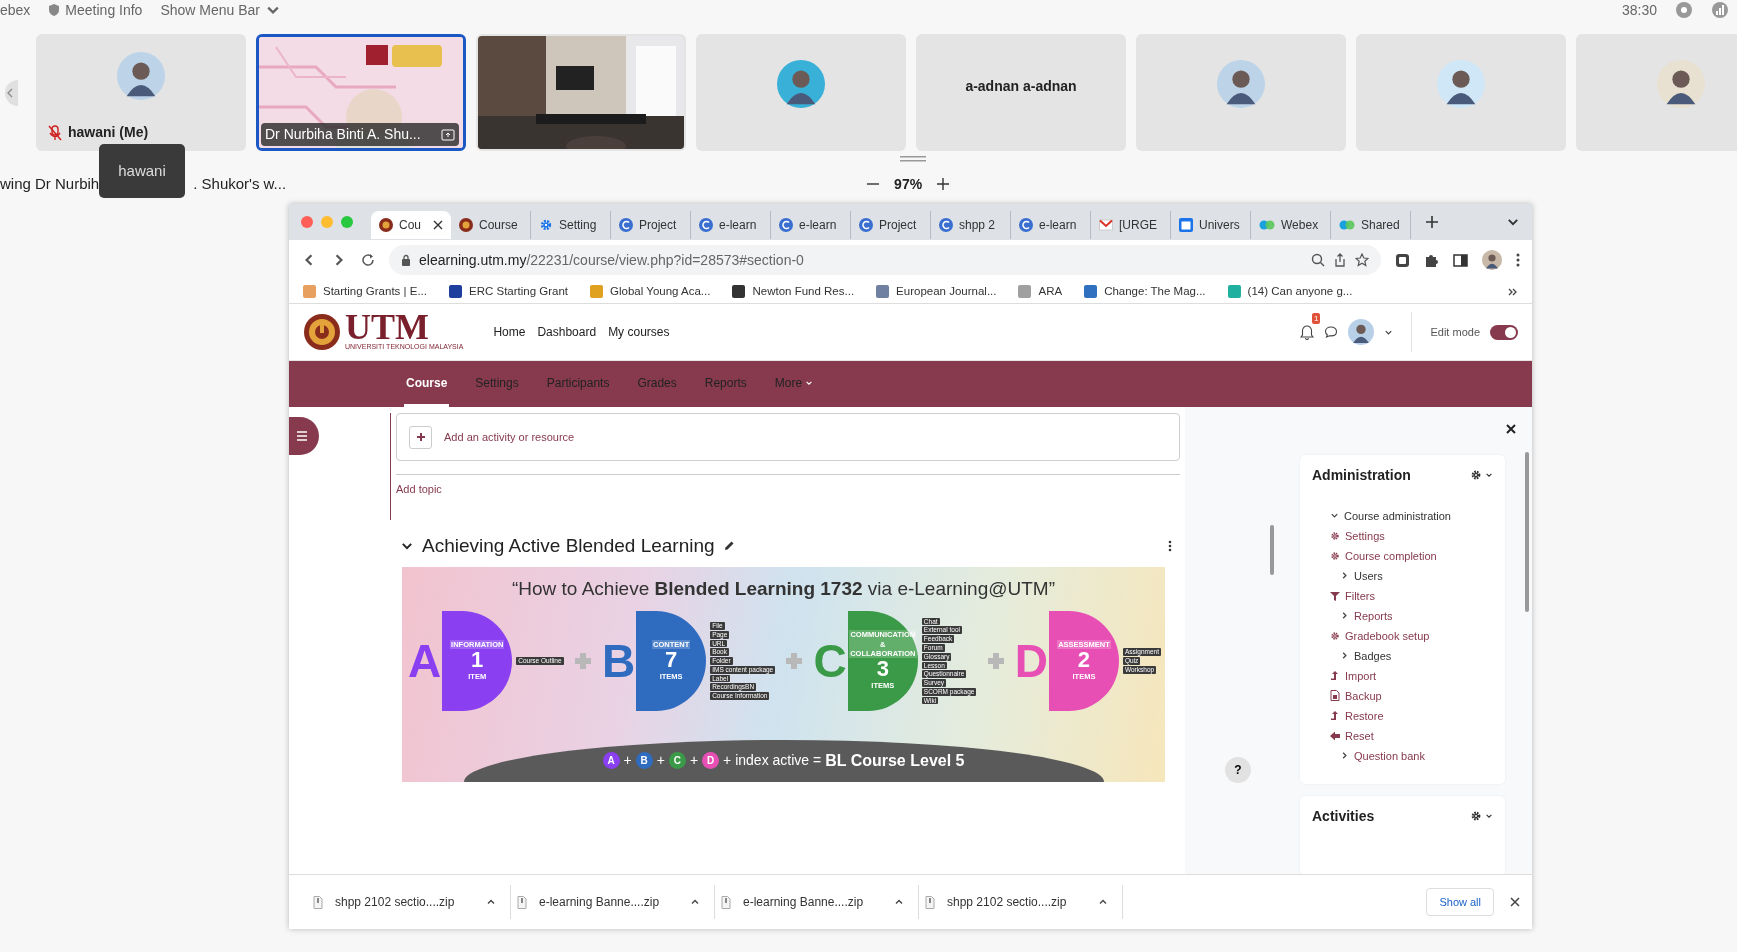 The width and height of the screenshot is (1737, 952). What do you see at coordinates (1365, 535) in the screenshot?
I see `tree-item: Settings` at bounding box center [1365, 535].